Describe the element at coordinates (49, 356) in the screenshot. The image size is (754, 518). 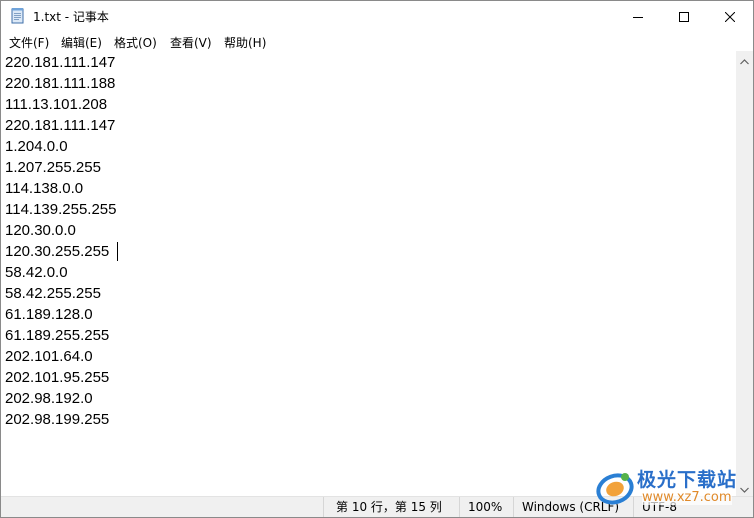
I see `text-line: 202.101.64.0` at that location.